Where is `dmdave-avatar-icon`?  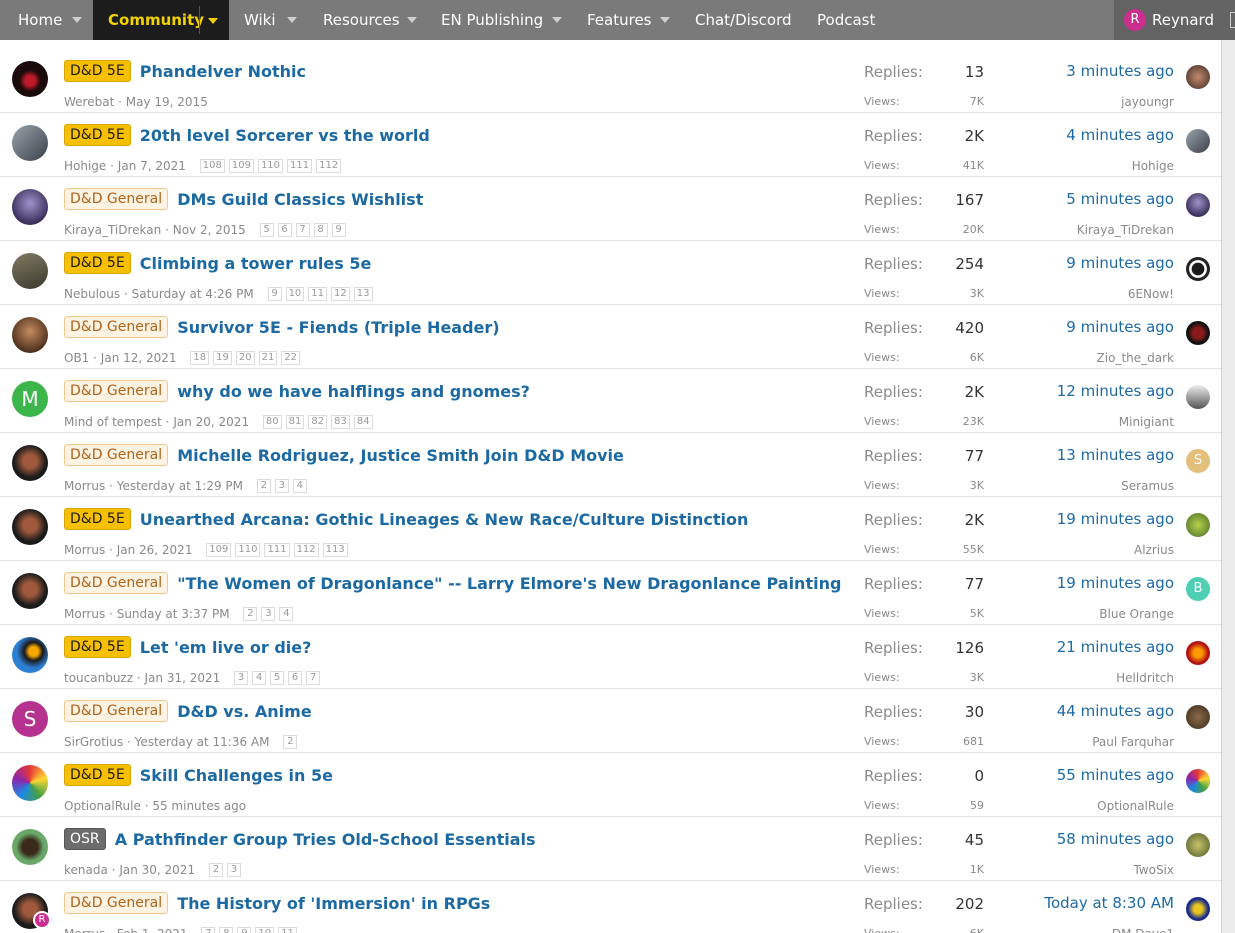
dmdave-avatar-icon is located at coordinates (1198, 909).